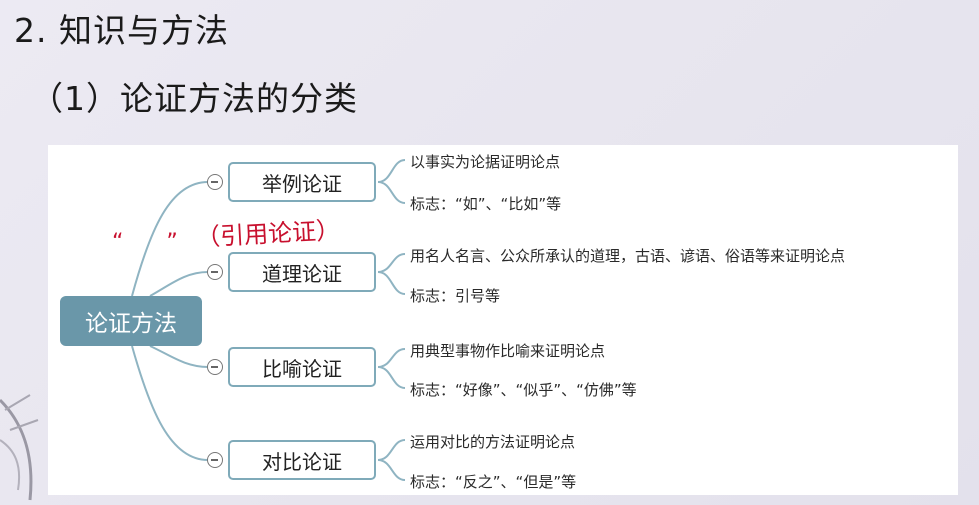 The image size is (979, 505). I want to click on branch-detail-text: 用名人名言、公众所承认的道理，古语、谚语、俗语等来证明论点, so click(628, 256).